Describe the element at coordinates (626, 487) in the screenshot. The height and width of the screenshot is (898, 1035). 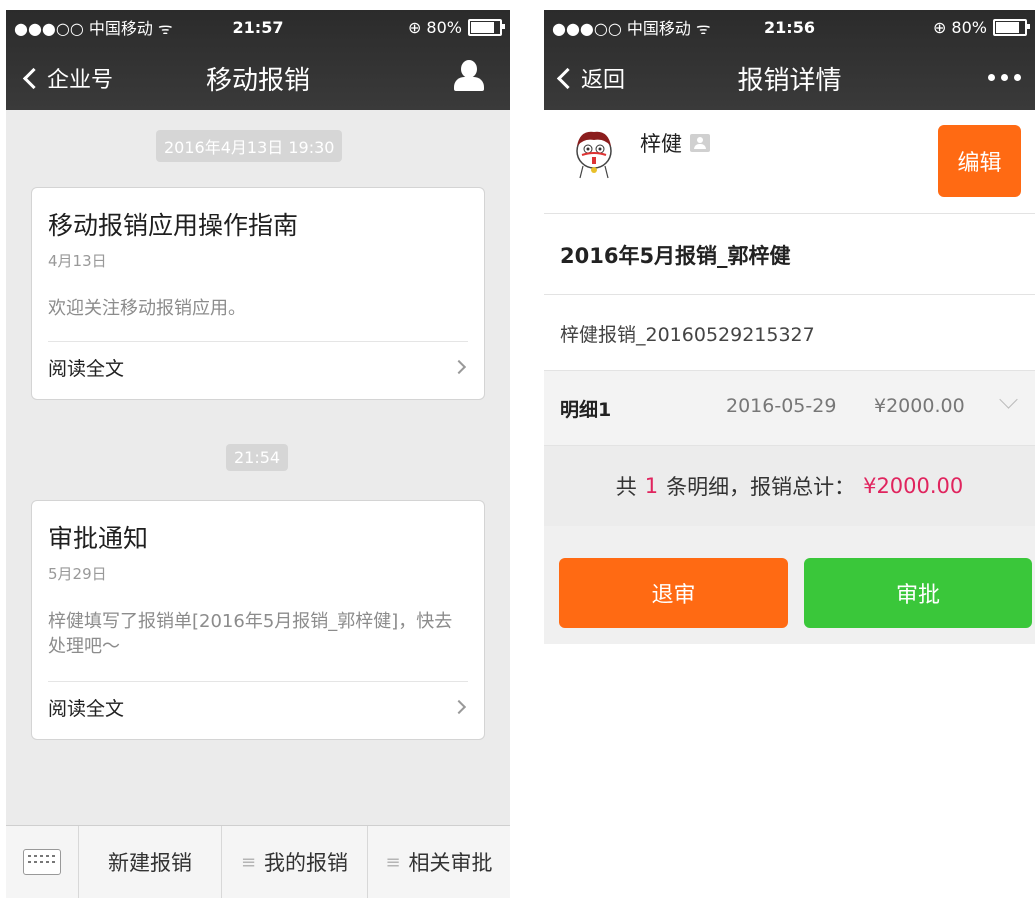
I see `summary-prefix: 共` at that location.